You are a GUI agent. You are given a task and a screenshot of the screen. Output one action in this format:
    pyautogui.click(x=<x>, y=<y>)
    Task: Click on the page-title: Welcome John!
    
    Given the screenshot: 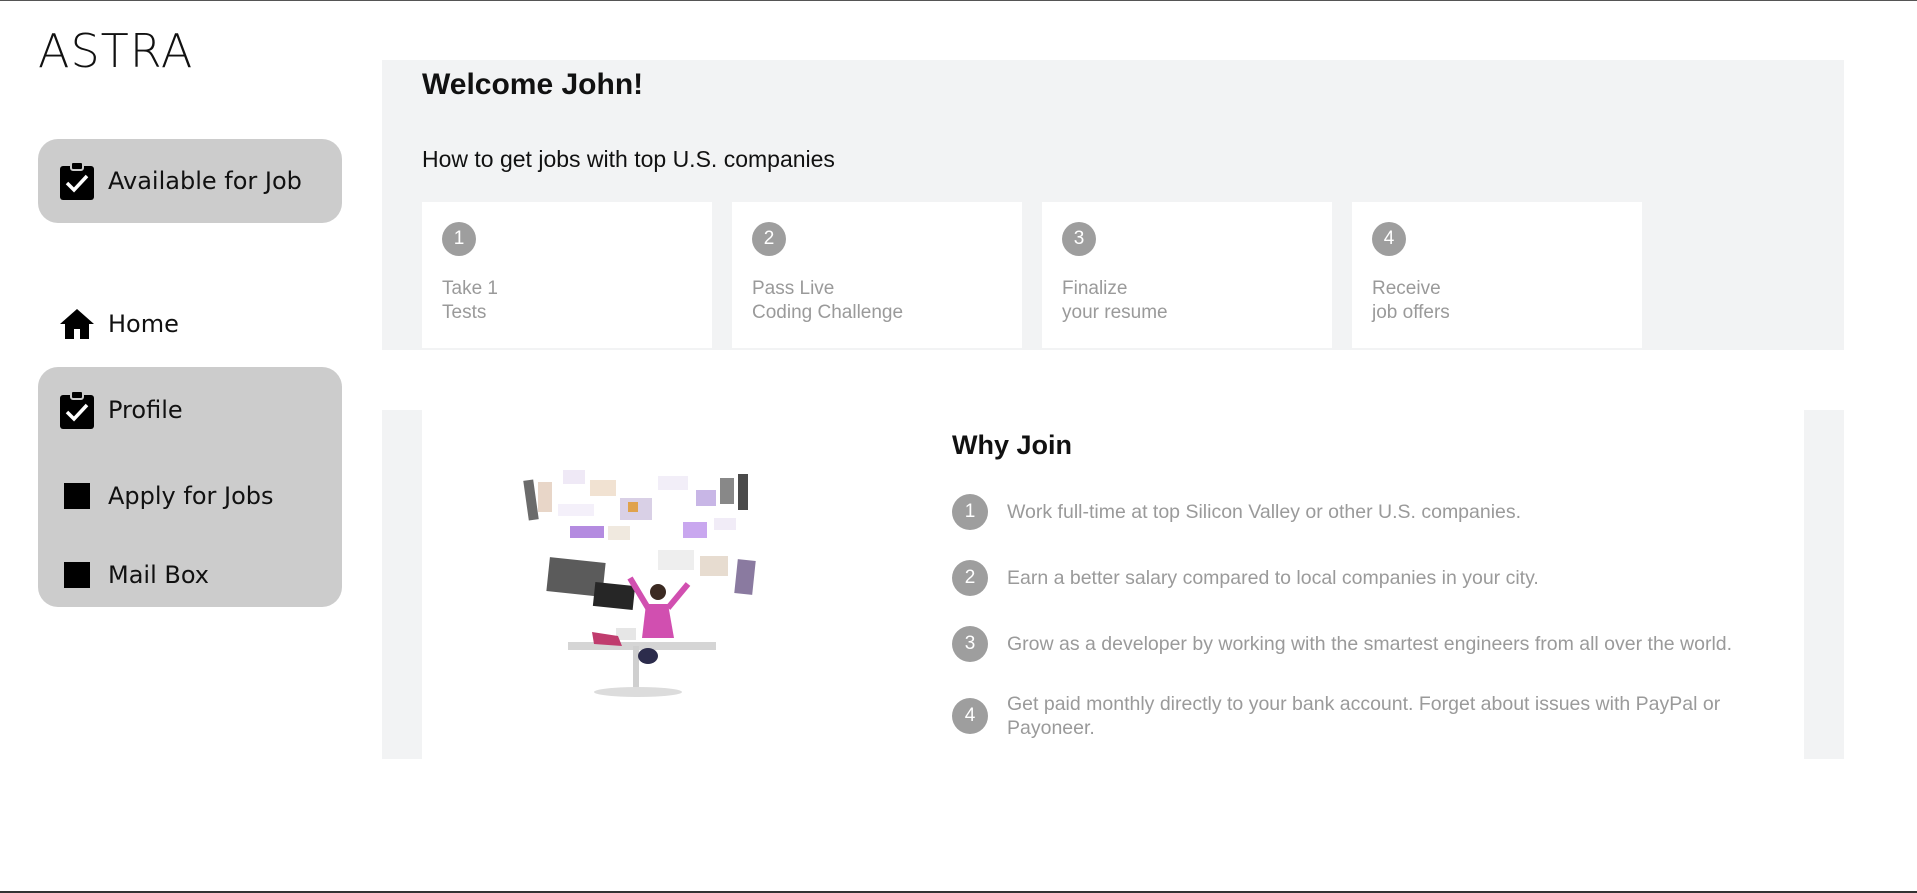 What is the action you would take?
    pyautogui.click(x=533, y=84)
    